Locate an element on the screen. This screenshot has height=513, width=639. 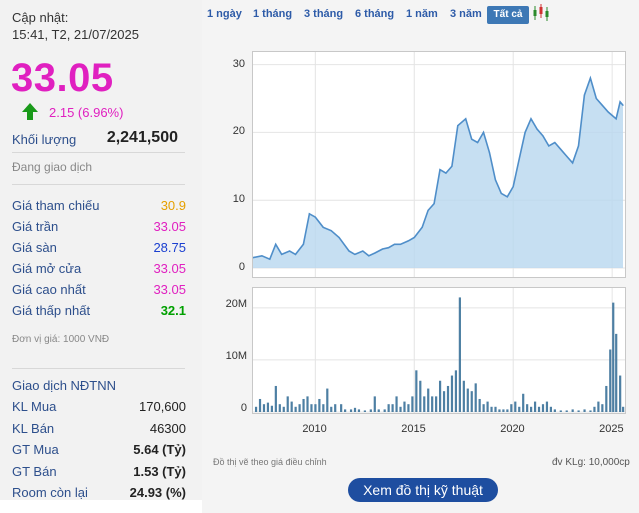
price-row-label: Giá sàn is located at coordinates (34, 247).